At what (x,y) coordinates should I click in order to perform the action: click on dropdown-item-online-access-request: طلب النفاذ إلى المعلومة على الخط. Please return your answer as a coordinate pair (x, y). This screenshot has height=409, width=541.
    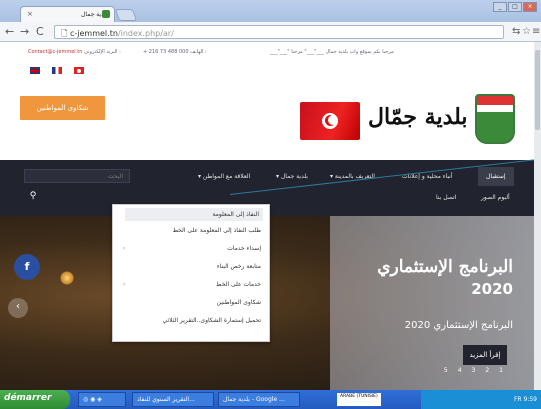
    Looking at the image, I should click on (216, 230).